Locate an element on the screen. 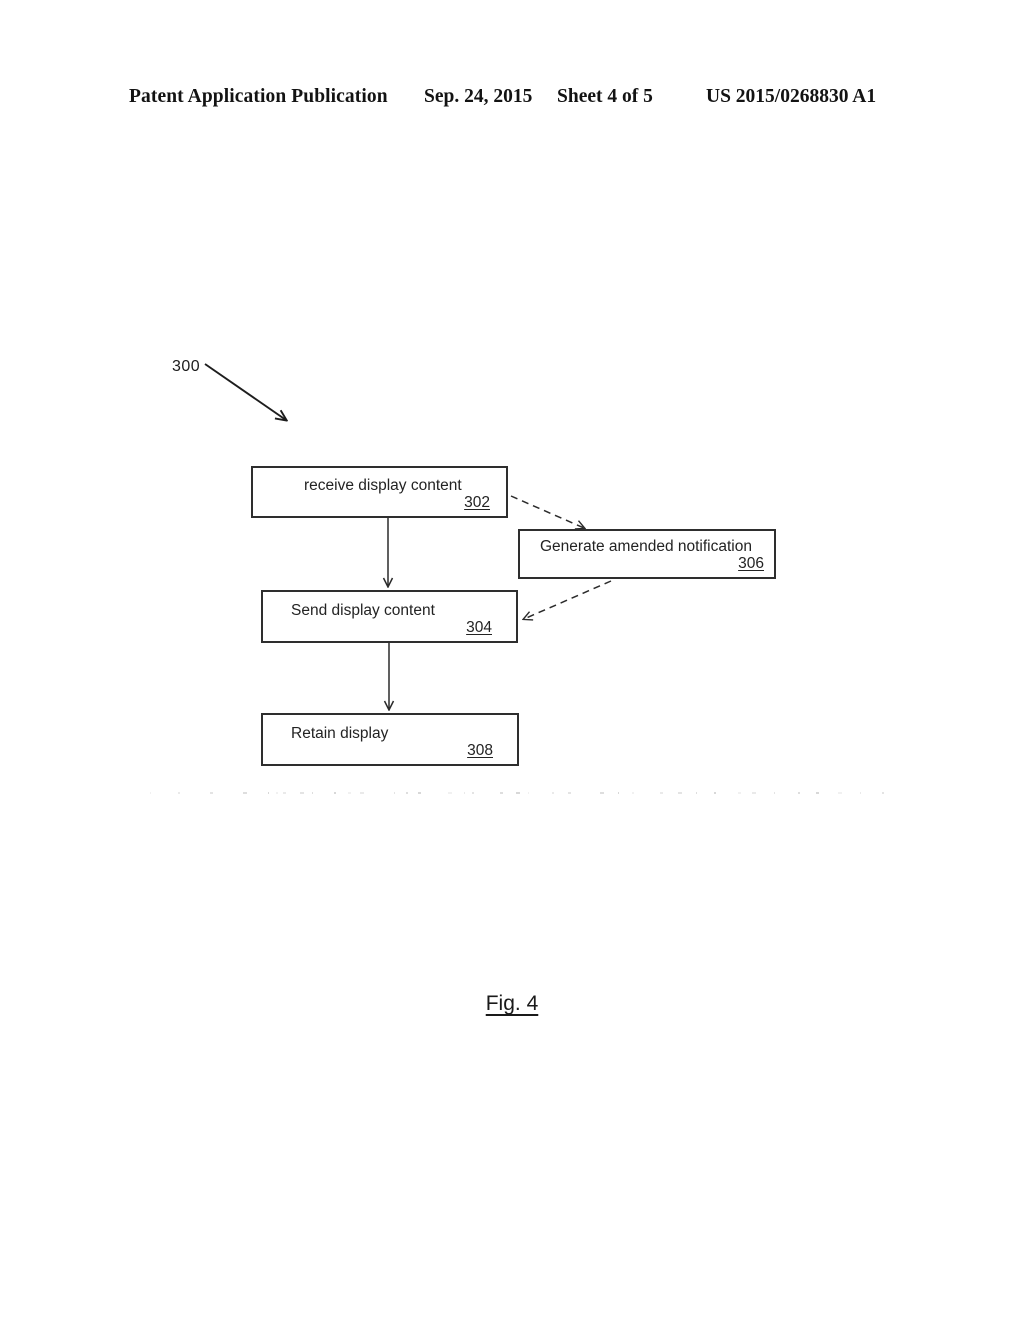 The image size is (1024, 1320). node-304-reference: 304 is located at coordinates (479, 627).